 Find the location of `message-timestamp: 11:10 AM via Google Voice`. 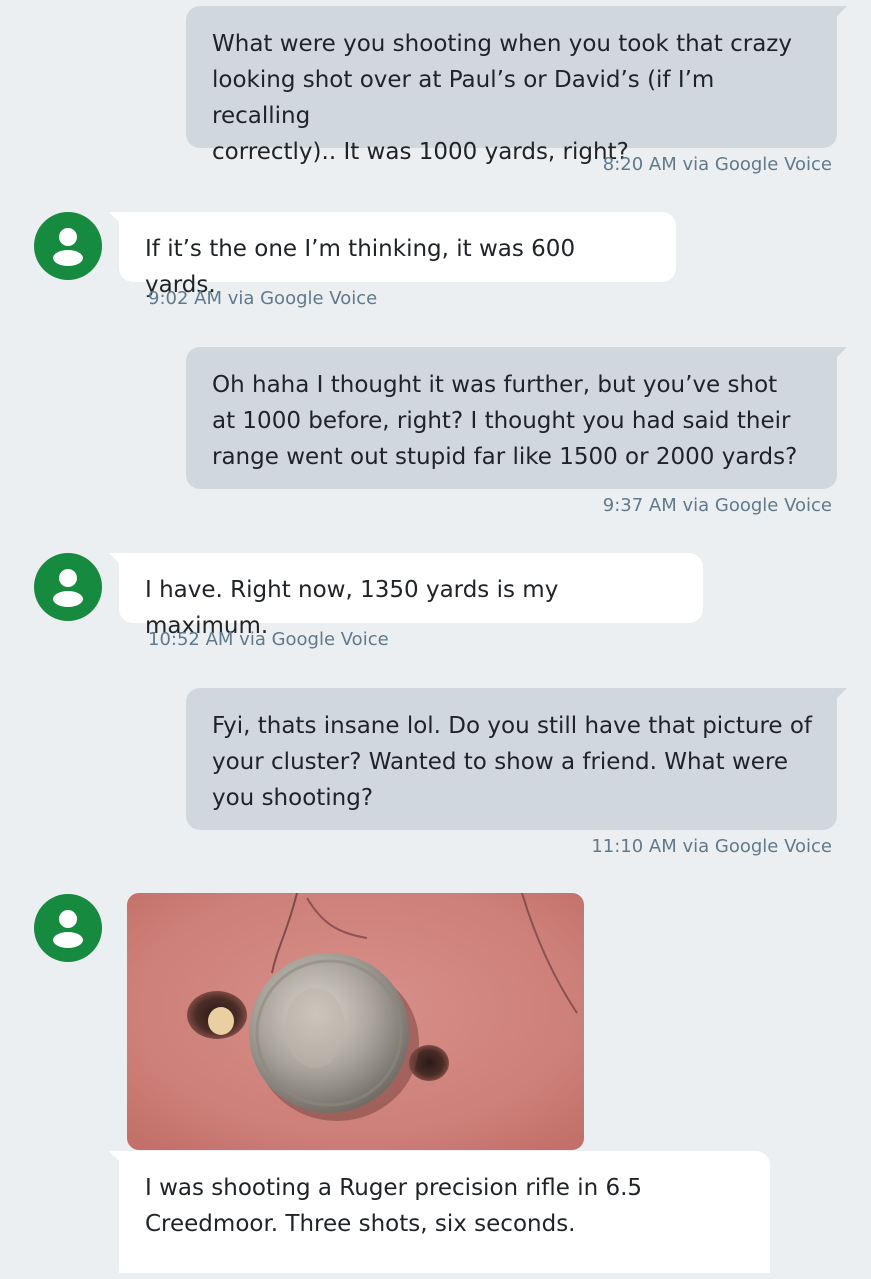

message-timestamp: 11:10 AM via Google Voice is located at coordinates (711, 846).